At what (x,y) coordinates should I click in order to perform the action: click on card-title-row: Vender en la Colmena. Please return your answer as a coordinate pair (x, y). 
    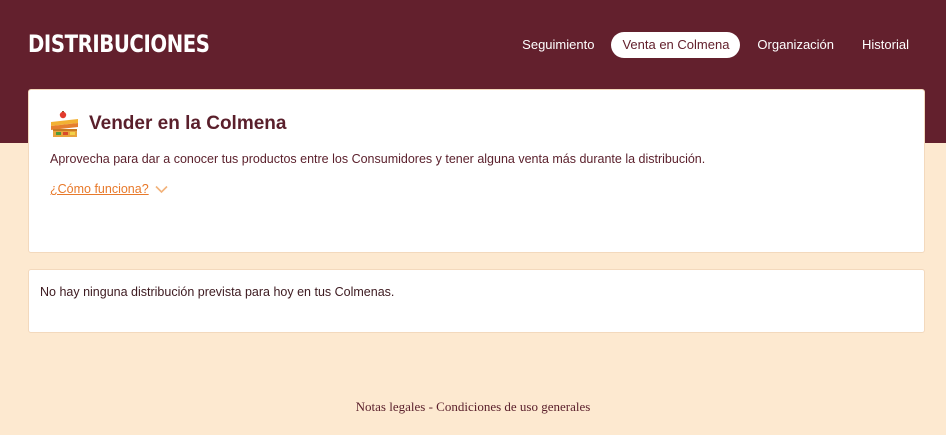
    Looking at the image, I should click on (168, 124).